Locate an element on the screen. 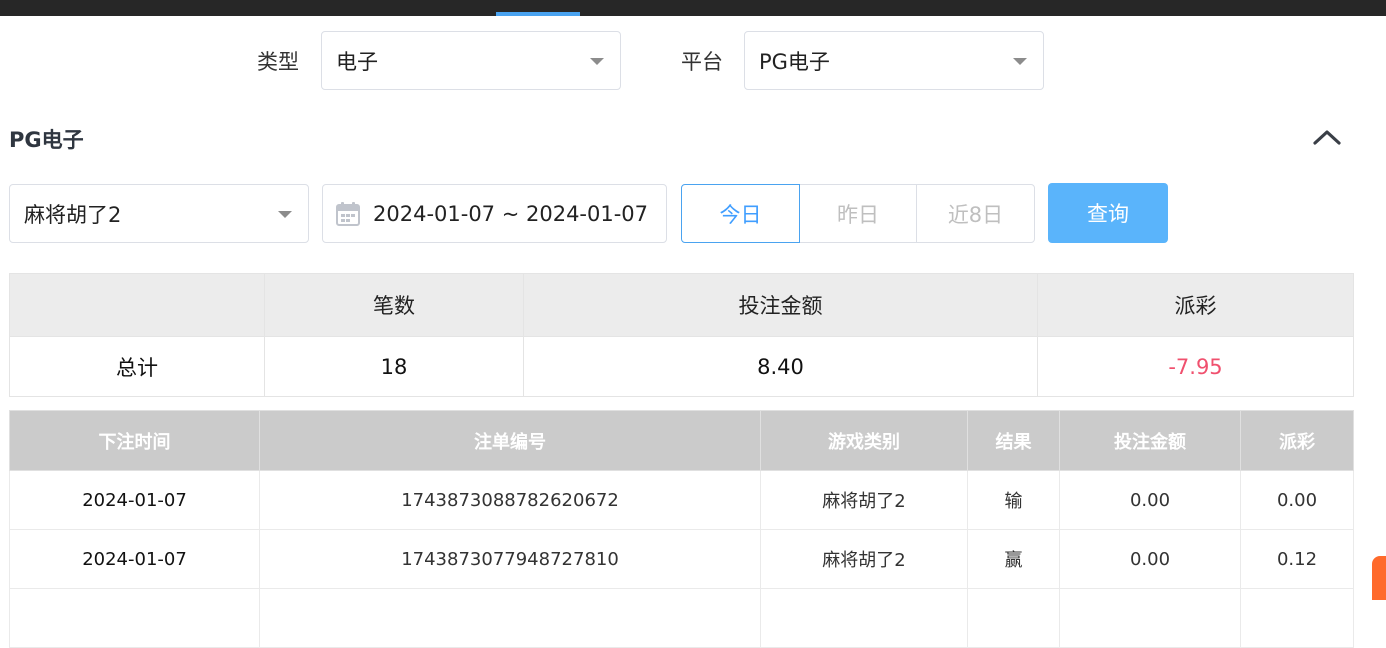  platform-label: 平台 is located at coordinates (702, 62).